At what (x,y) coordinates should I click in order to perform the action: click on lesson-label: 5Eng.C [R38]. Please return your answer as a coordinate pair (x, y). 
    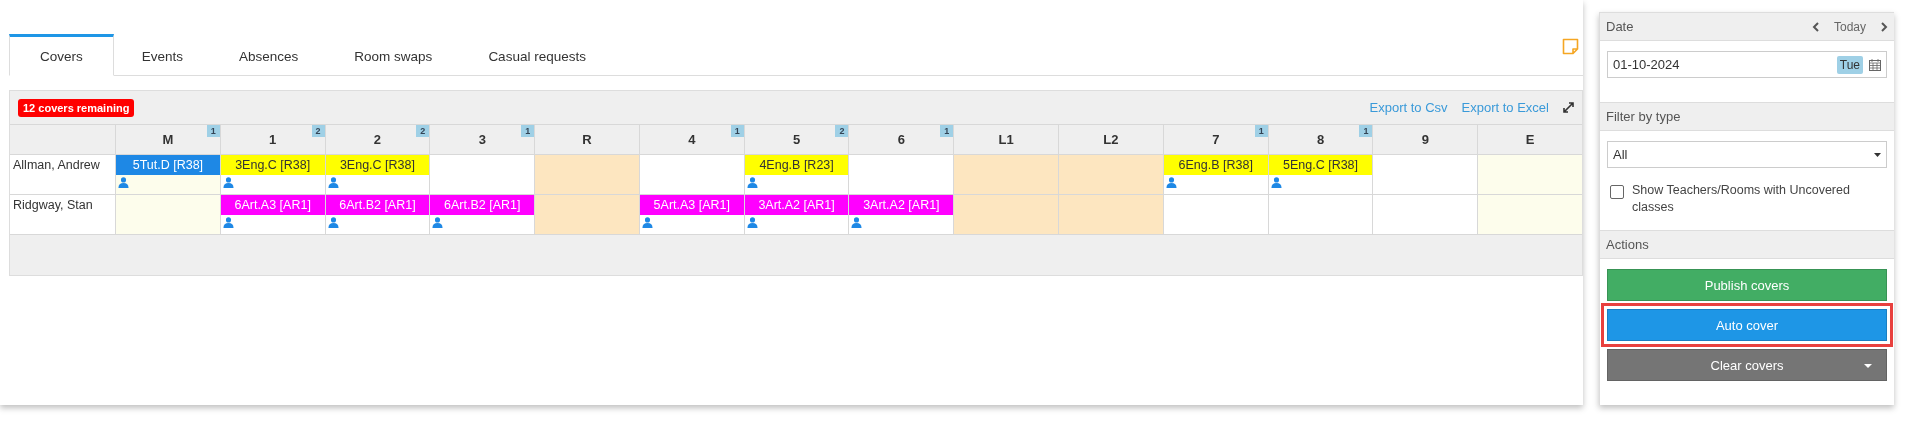
    Looking at the image, I should click on (1320, 165).